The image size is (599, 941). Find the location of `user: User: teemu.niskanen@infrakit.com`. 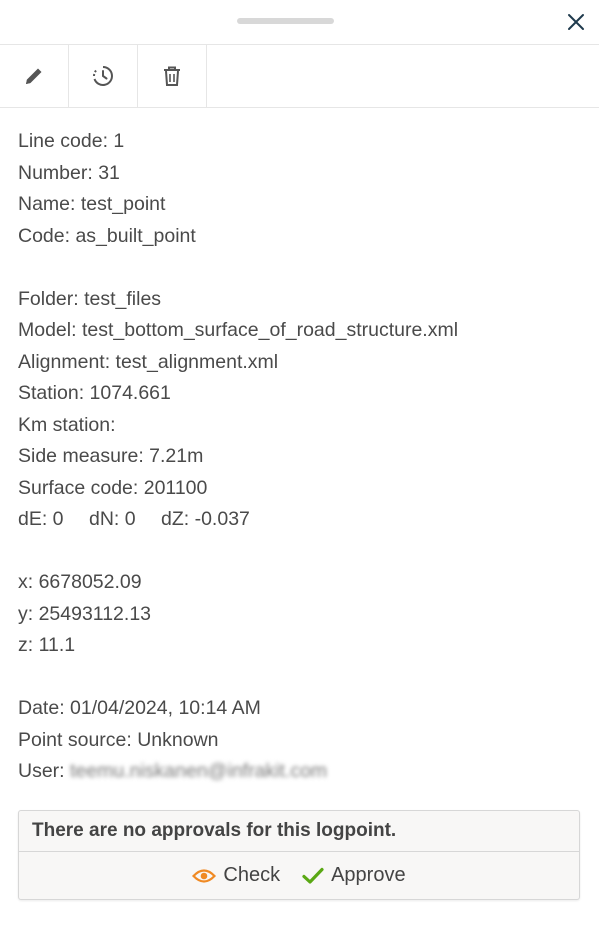

user: User: teemu.niskanen@infrakit.com is located at coordinates (303, 772).